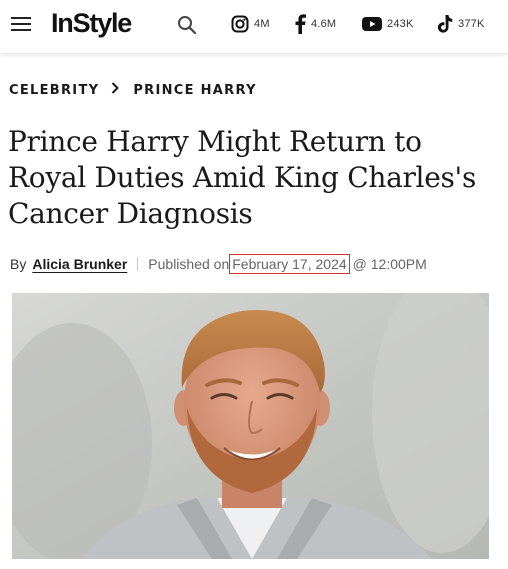  I want to click on published-label: Published on, so click(189, 264).